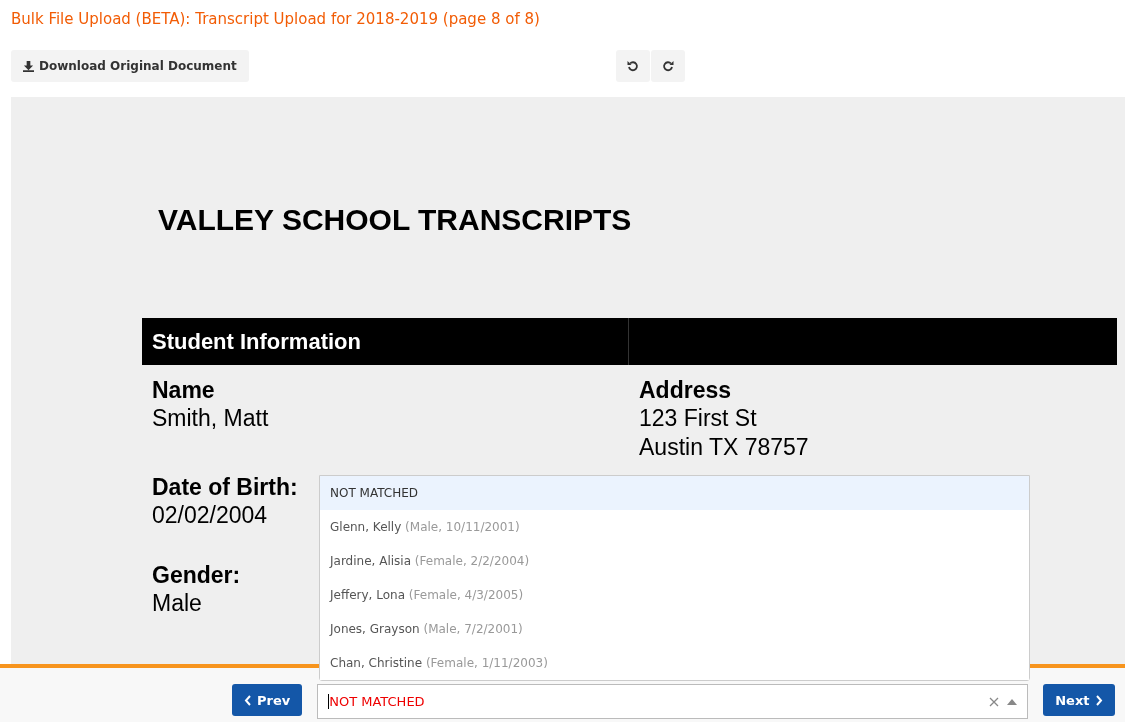  I want to click on rotate-left-button, so click(633, 66).